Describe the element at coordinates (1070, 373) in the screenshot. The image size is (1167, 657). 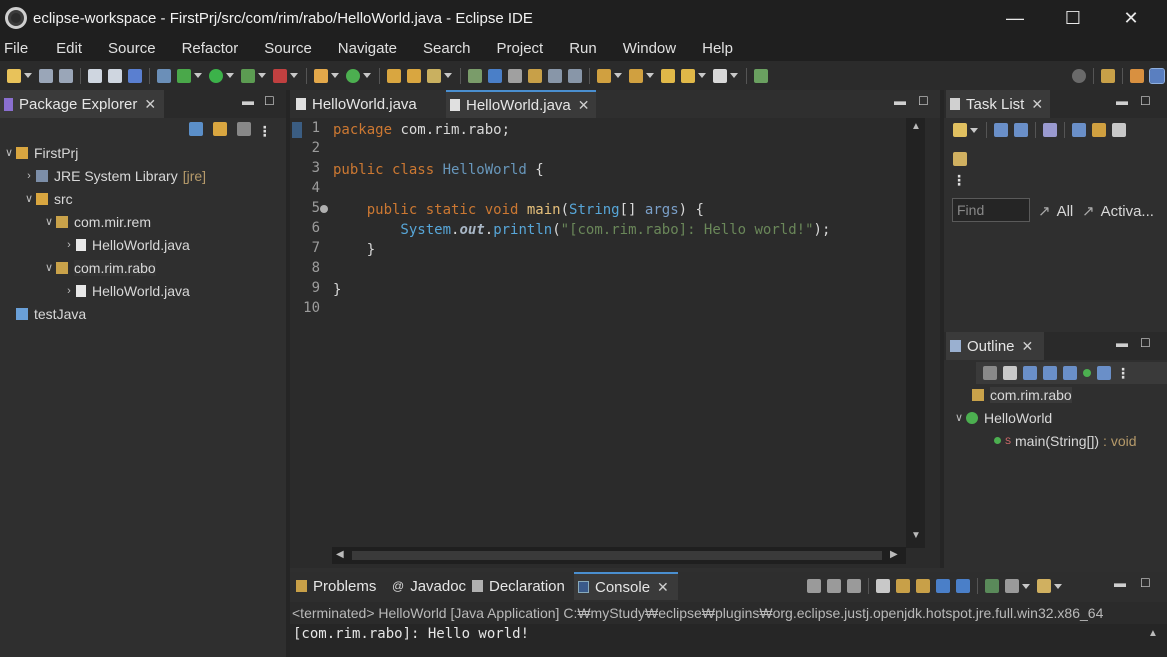
I see `hide-non-public-icon` at that location.